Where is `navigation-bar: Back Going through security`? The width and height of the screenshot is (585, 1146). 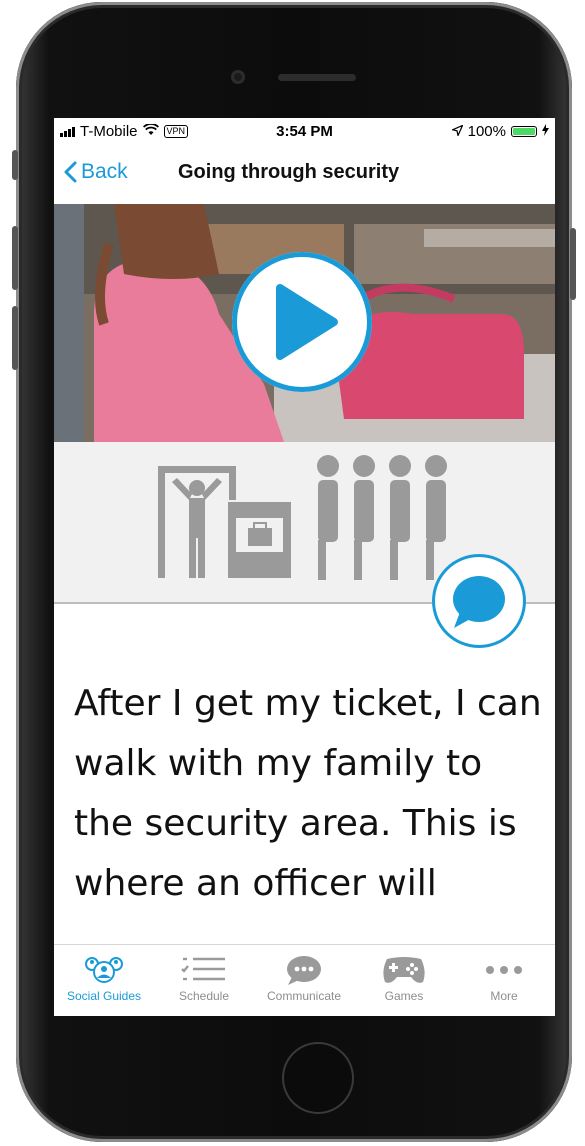 navigation-bar: Back Going through security is located at coordinates (304, 175).